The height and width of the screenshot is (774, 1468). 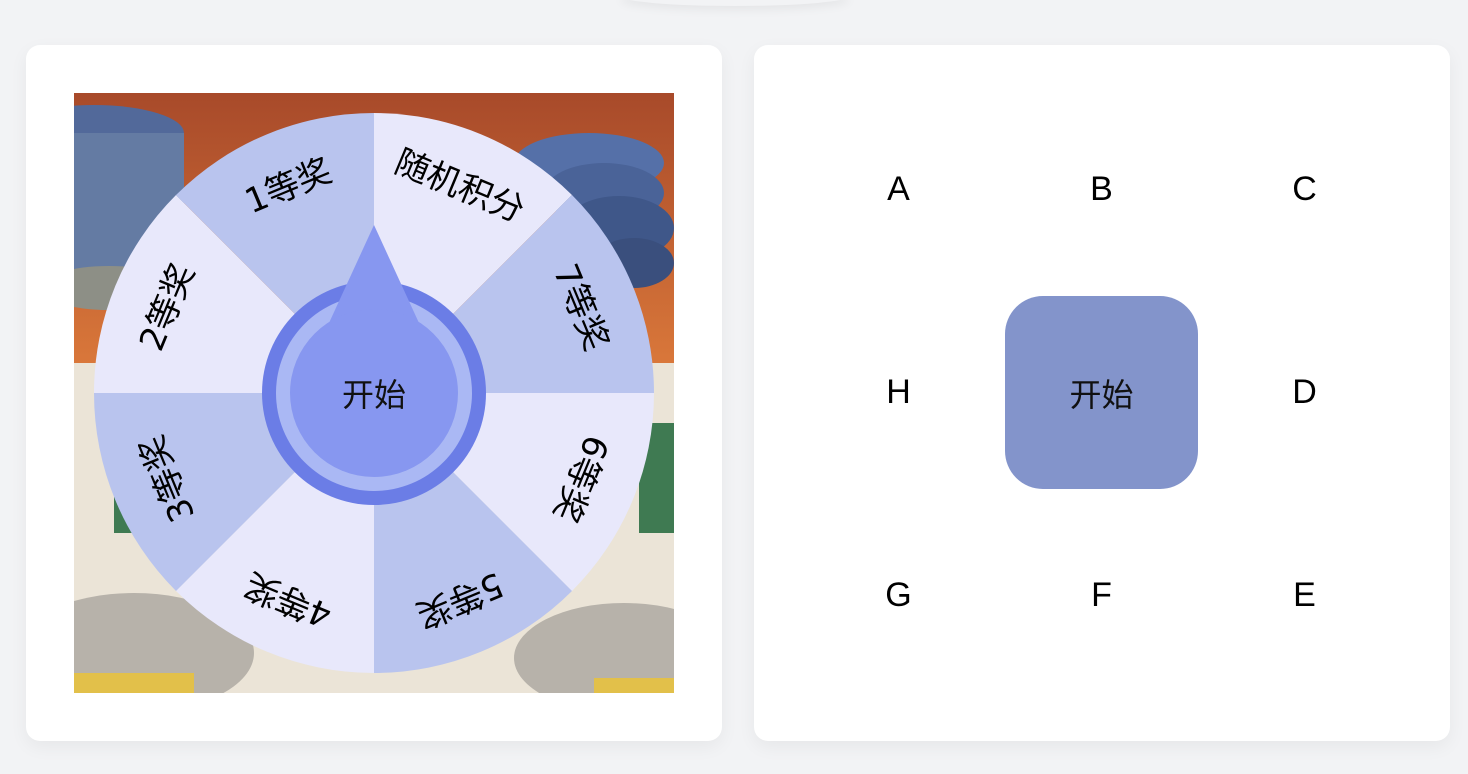 What do you see at coordinates (735, 3) in the screenshot?
I see `top-tab-shadow` at bounding box center [735, 3].